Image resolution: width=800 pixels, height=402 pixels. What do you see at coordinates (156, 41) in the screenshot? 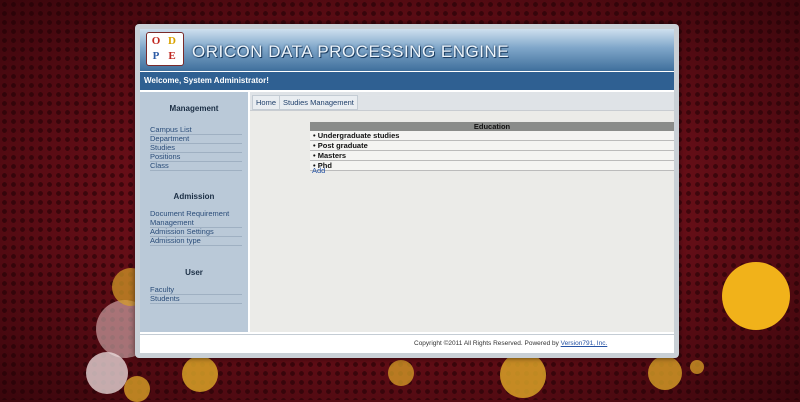
I see `logo-letter: O` at bounding box center [156, 41].